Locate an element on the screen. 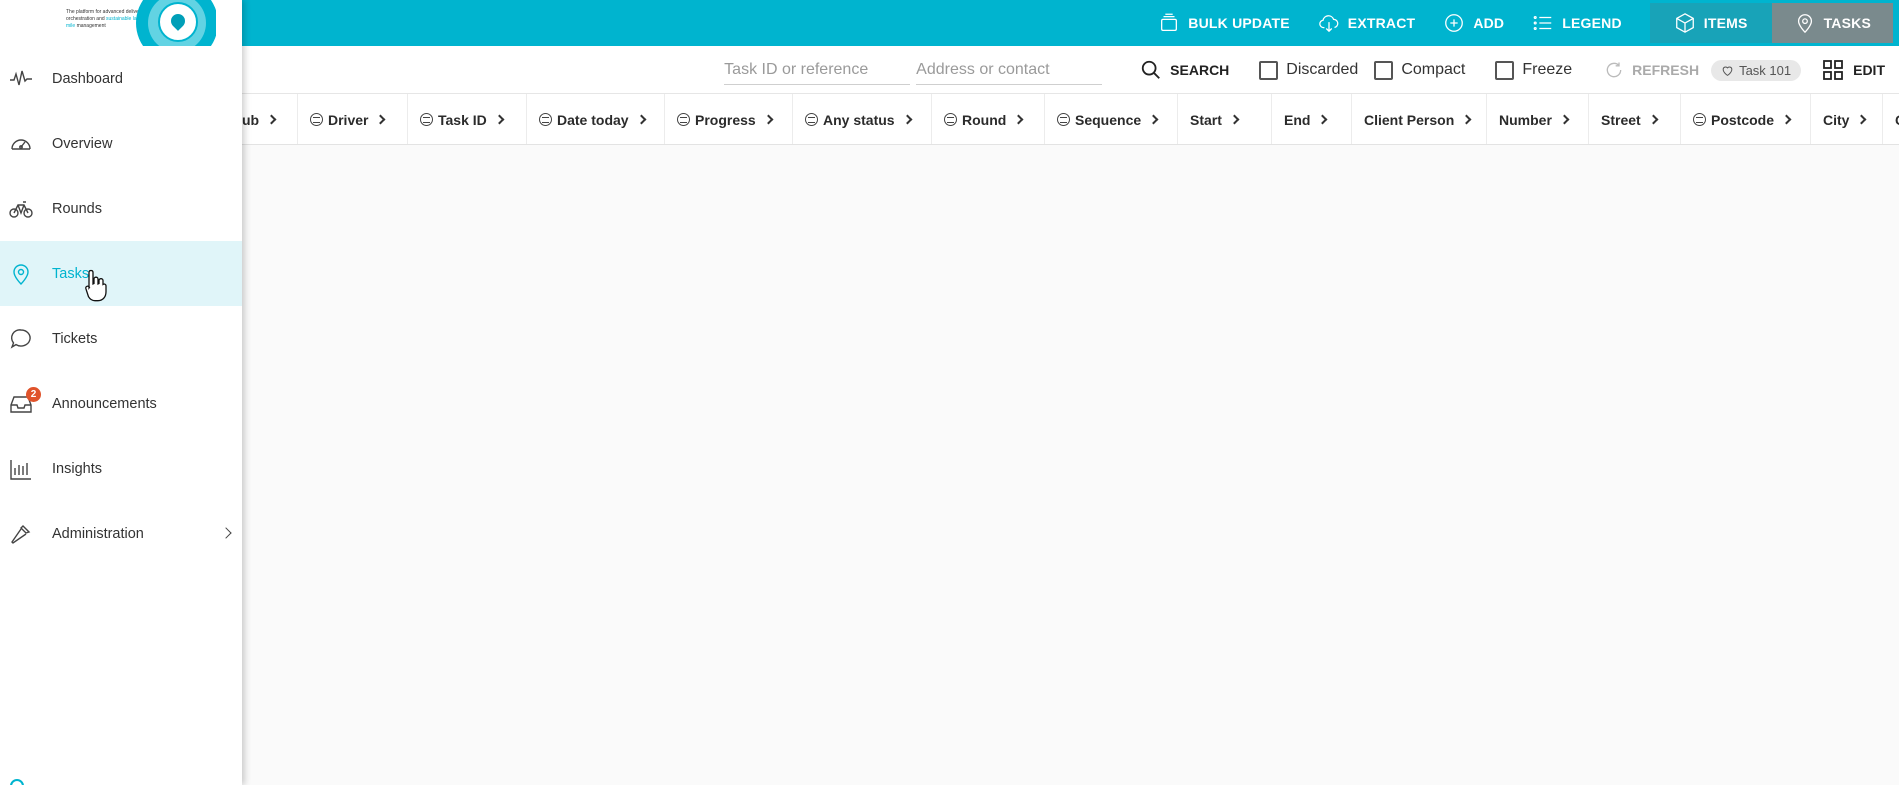 The height and width of the screenshot is (785, 1899). column-header-start: Start is located at coordinates (1225, 119).